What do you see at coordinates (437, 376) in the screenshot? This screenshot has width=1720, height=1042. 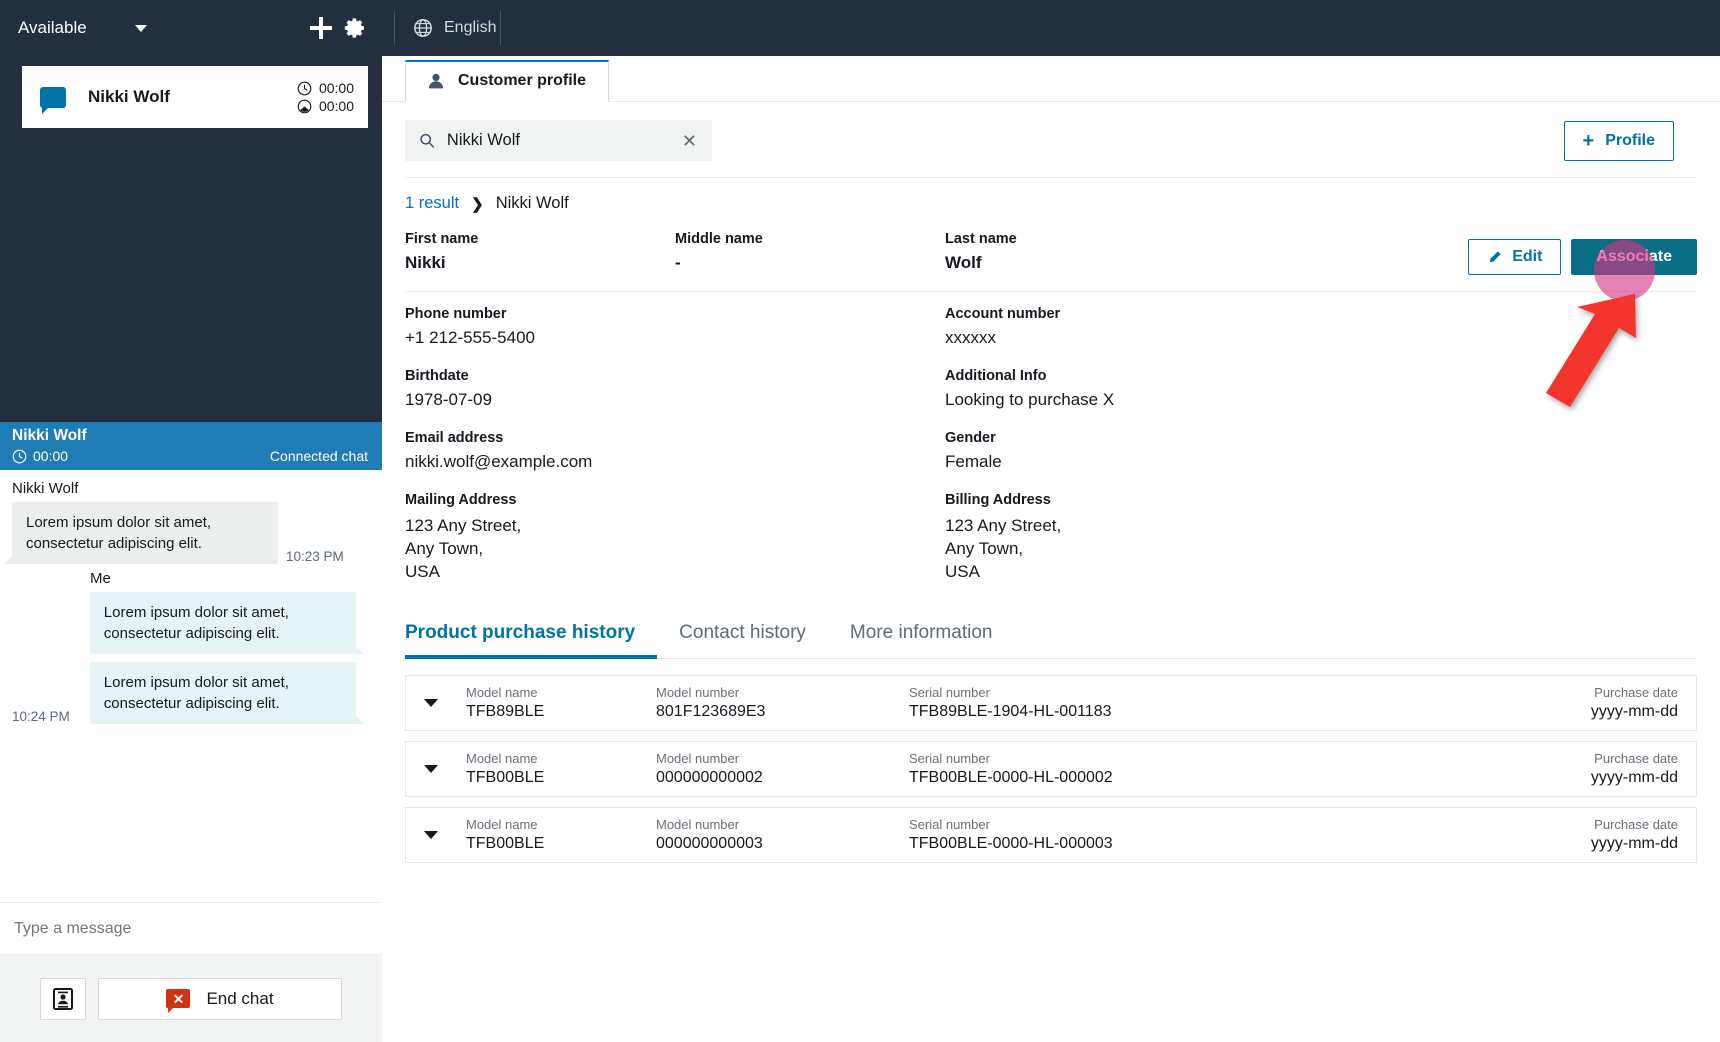 I see `field-label: Birthdate` at bounding box center [437, 376].